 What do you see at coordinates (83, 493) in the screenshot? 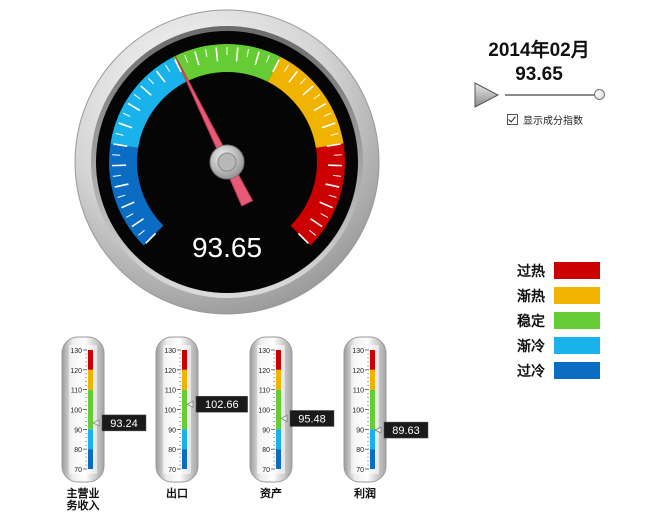
I see `component-gauge-label: 主营业` at bounding box center [83, 493].